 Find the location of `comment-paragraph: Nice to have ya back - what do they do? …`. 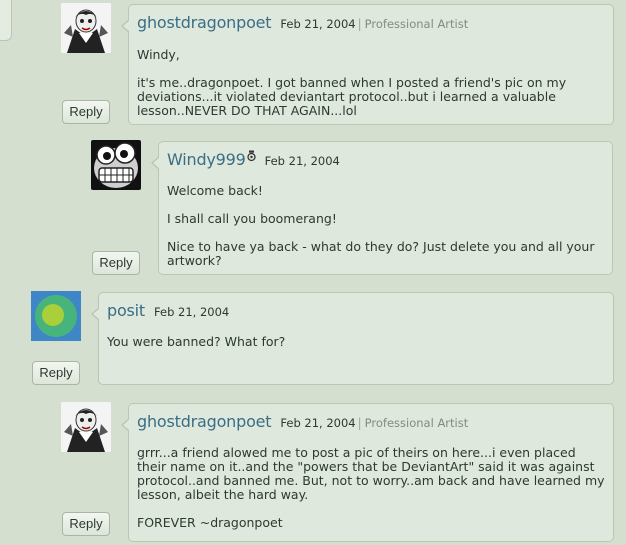

comment-paragraph: Nice to have ya back - what do they do? … is located at coordinates (381, 253).